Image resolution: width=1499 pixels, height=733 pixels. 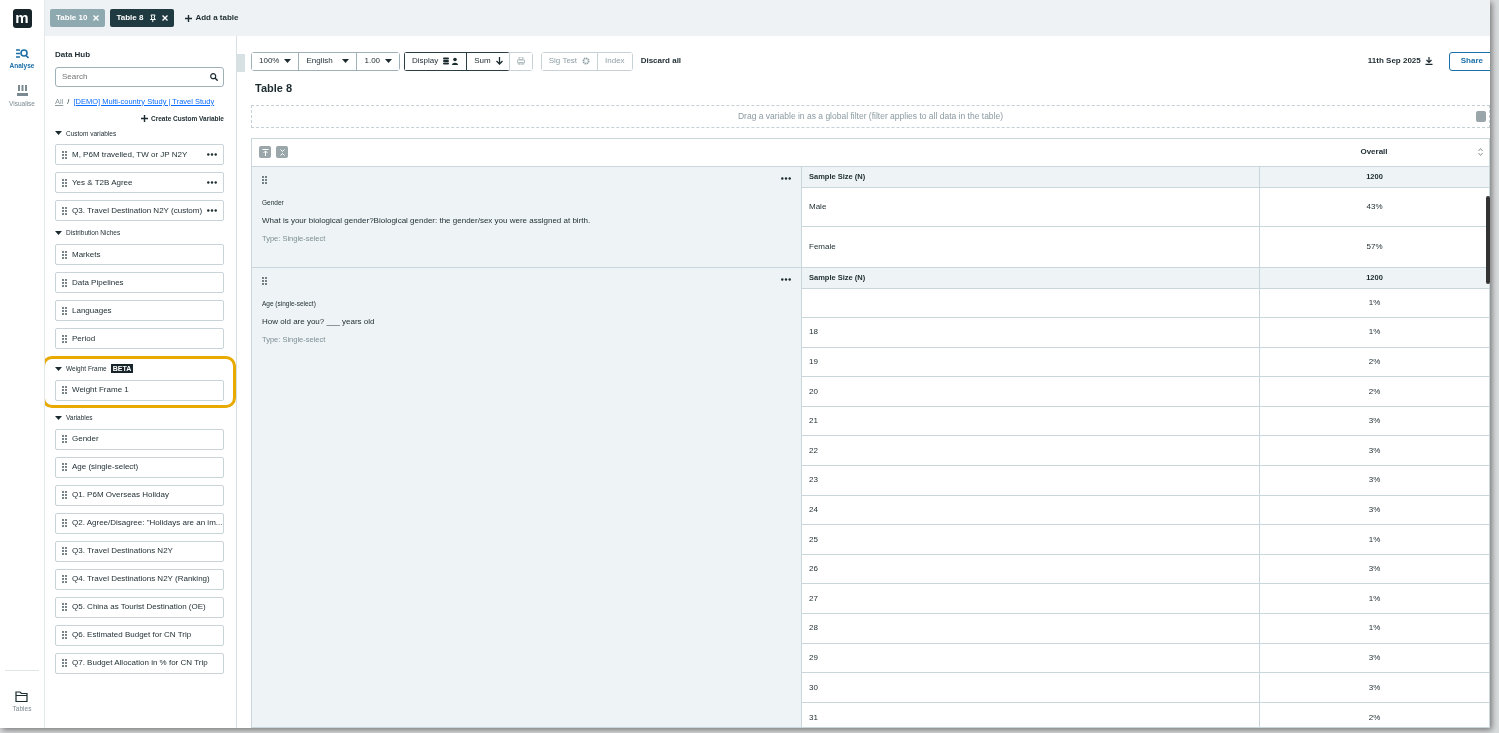 I want to click on variable-item: Q1. P6M Overseas Holiday, so click(x=139, y=495).